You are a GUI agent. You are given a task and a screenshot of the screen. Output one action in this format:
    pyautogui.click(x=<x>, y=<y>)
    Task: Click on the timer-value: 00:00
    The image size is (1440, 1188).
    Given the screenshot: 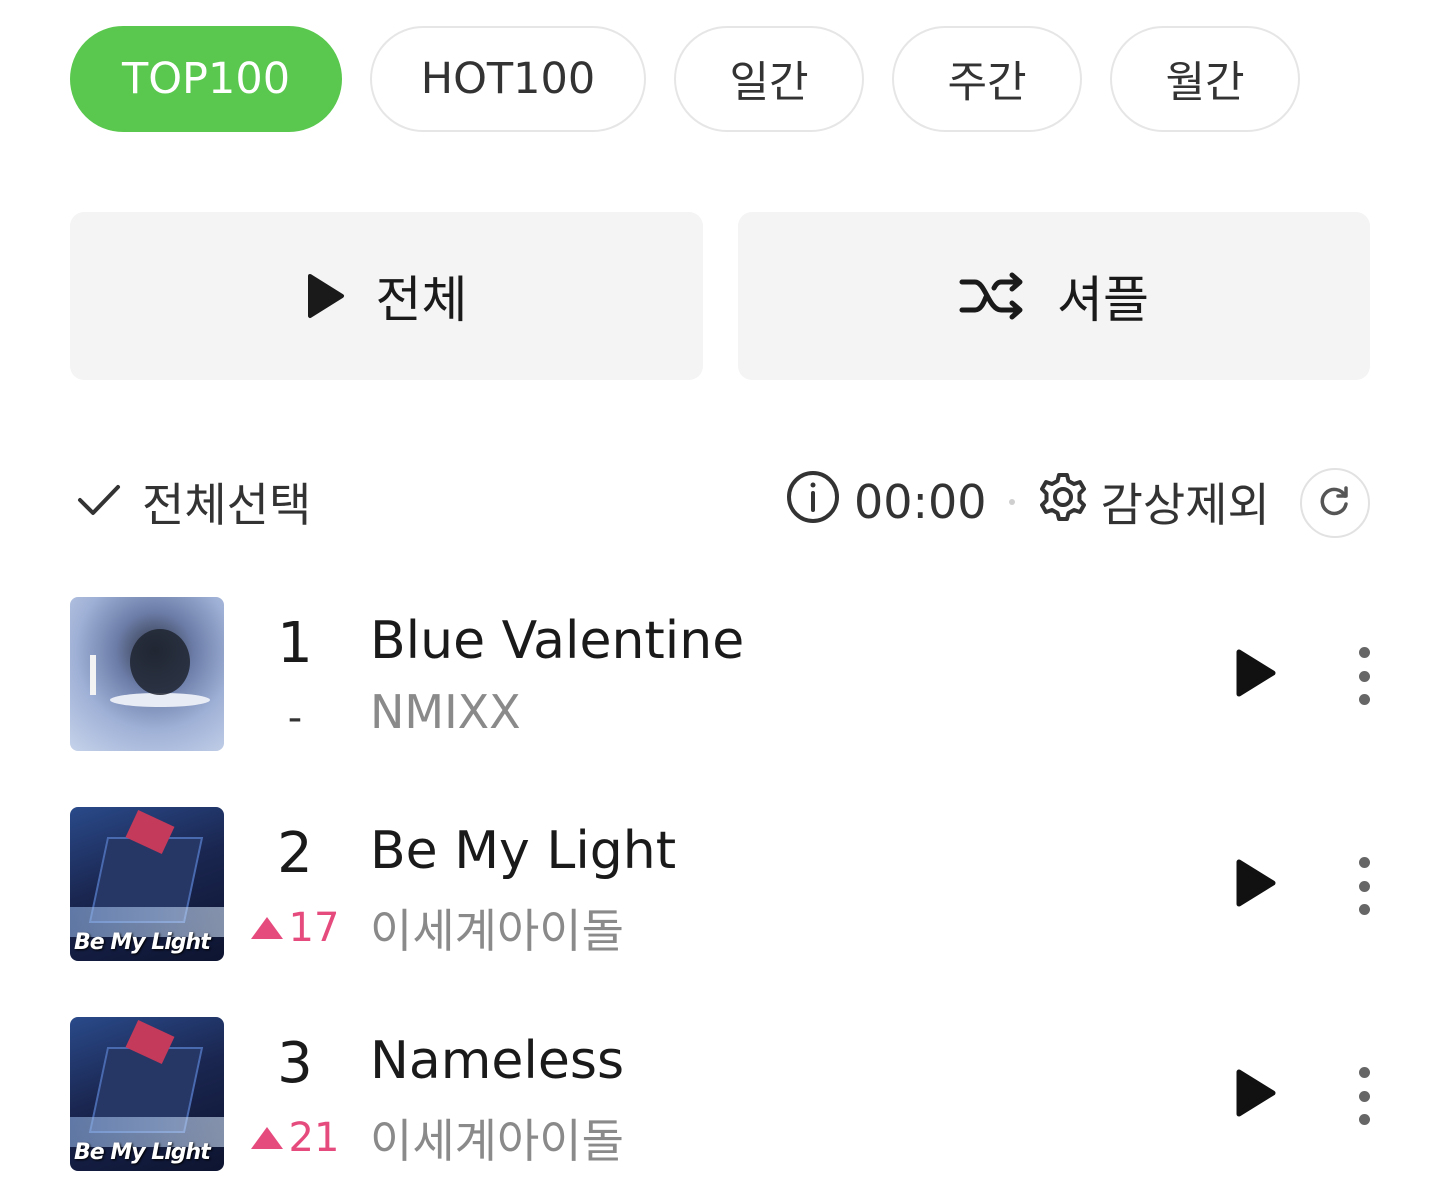 What is the action you would take?
    pyautogui.click(x=920, y=502)
    